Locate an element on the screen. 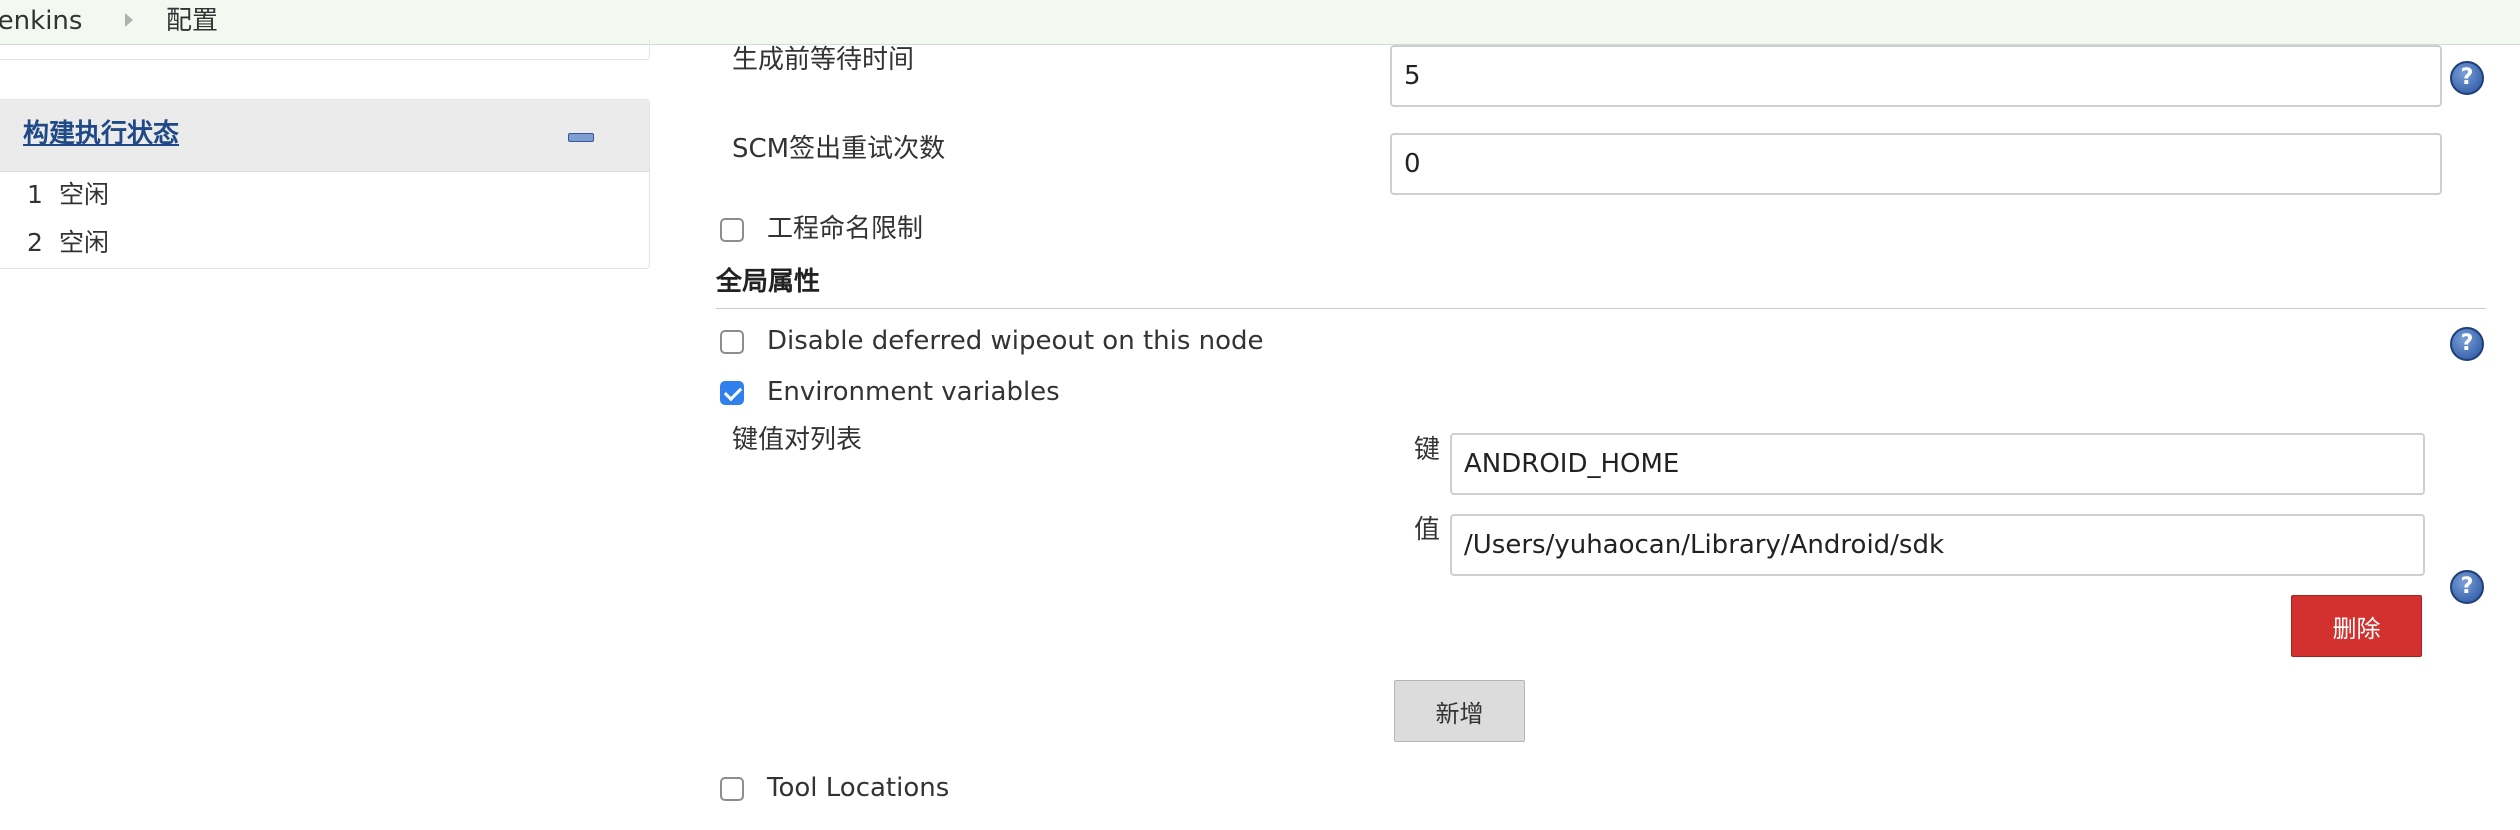  breadcrumb: Jenkins 配置 is located at coordinates (1260, 22).